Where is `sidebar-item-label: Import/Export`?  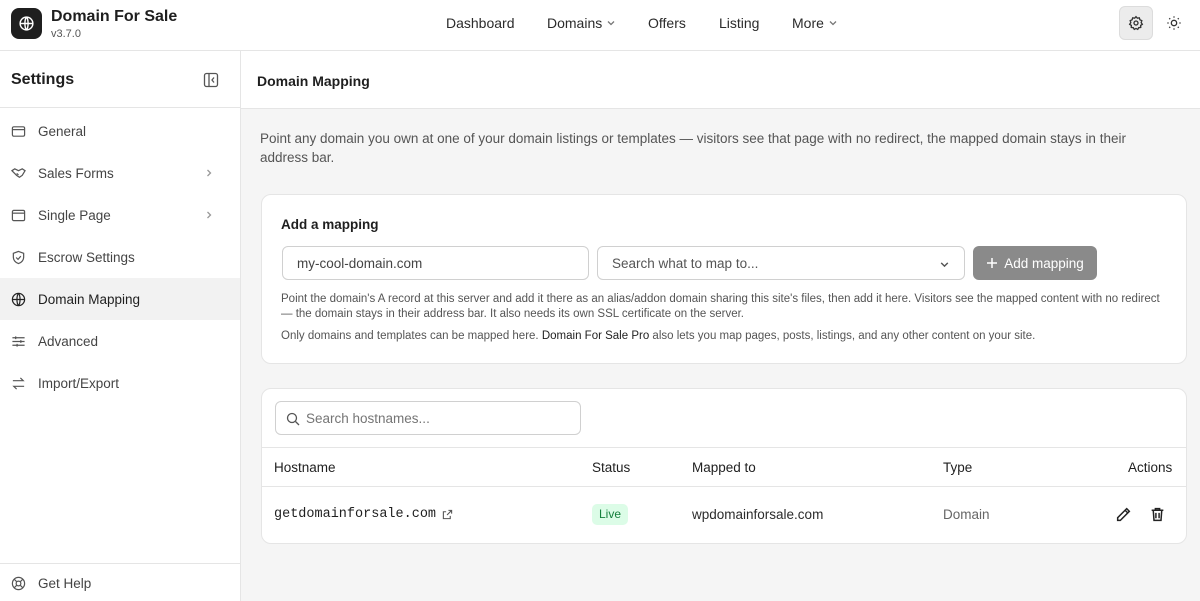 sidebar-item-label: Import/Export is located at coordinates (79, 383).